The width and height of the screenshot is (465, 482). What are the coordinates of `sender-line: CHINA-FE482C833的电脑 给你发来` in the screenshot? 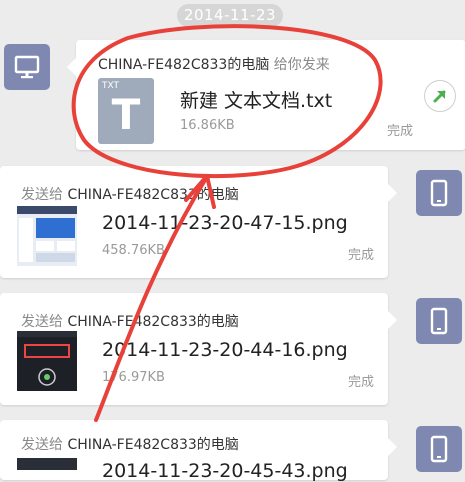 It's located at (214, 64).